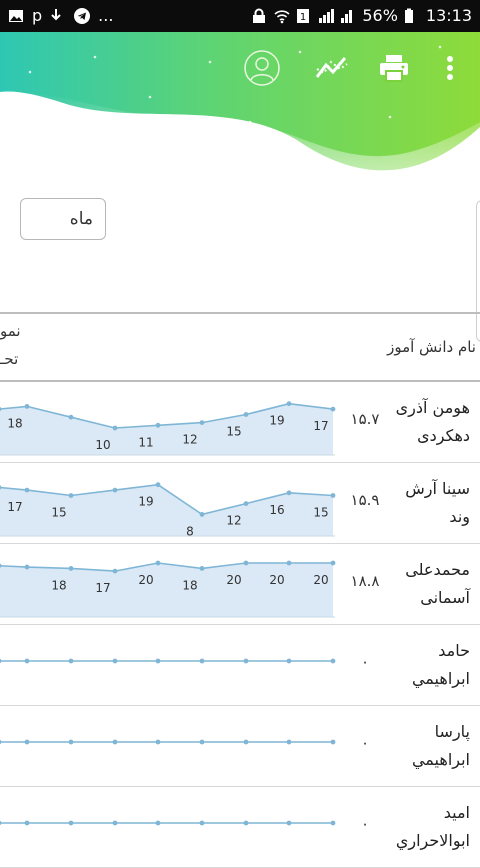 Image resolution: width=480 pixels, height=868 pixels. I want to click on print-icon, so click(394, 70).